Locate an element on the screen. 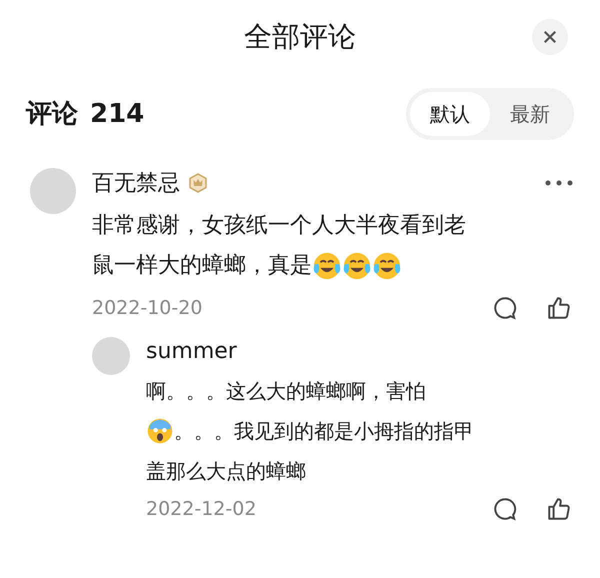 Image resolution: width=600 pixels, height=578 pixels. comment-text: 啊。。。这么大的蟑螂啊，害怕 is located at coordinates (286, 391).